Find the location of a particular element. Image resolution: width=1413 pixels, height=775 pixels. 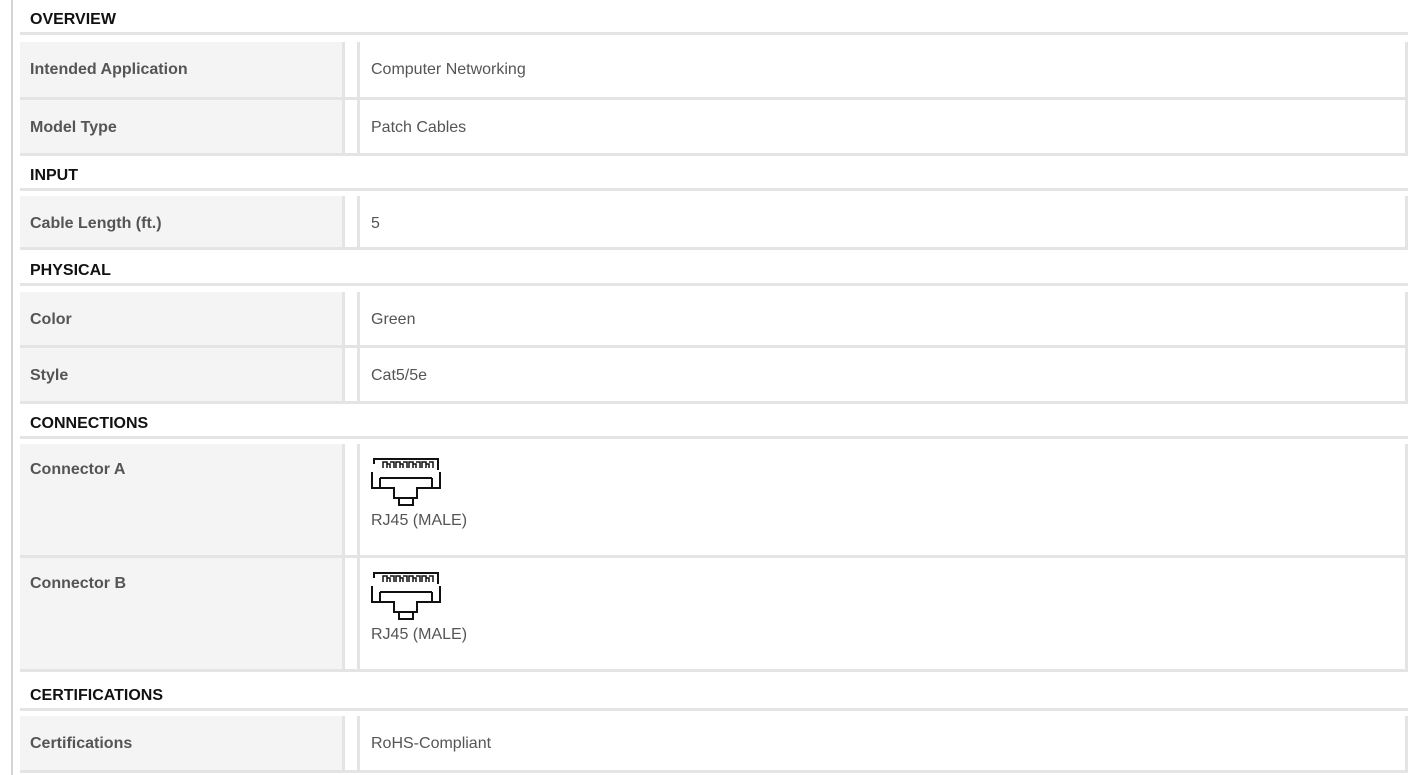

spec-label: Cable Length (ft.) is located at coordinates (182, 221).